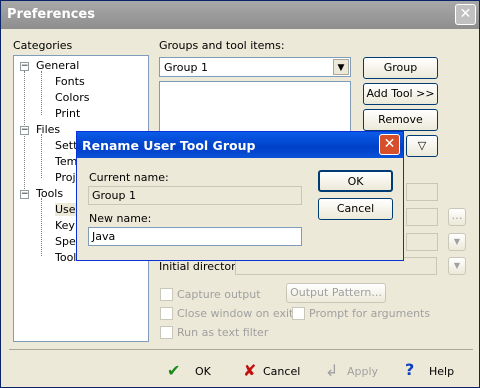 Image resolution: width=480 pixels, height=388 pixels. What do you see at coordinates (282, 371) in the screenshot?
I see `cancel-label: Cancel` at bounding box center [282, 371].